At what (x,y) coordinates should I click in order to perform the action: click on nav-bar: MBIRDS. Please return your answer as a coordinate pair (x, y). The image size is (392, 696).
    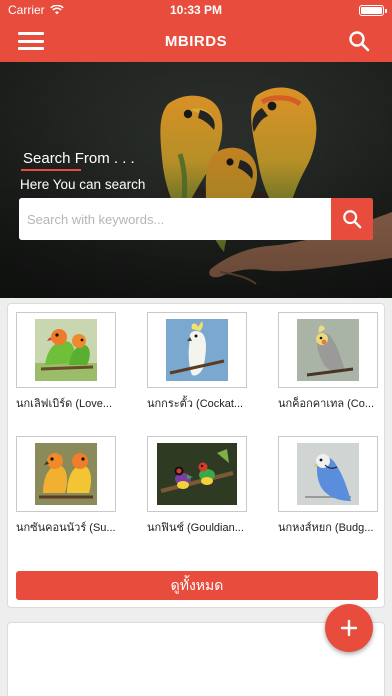
    Looking at the image, I should click on (196, 41).